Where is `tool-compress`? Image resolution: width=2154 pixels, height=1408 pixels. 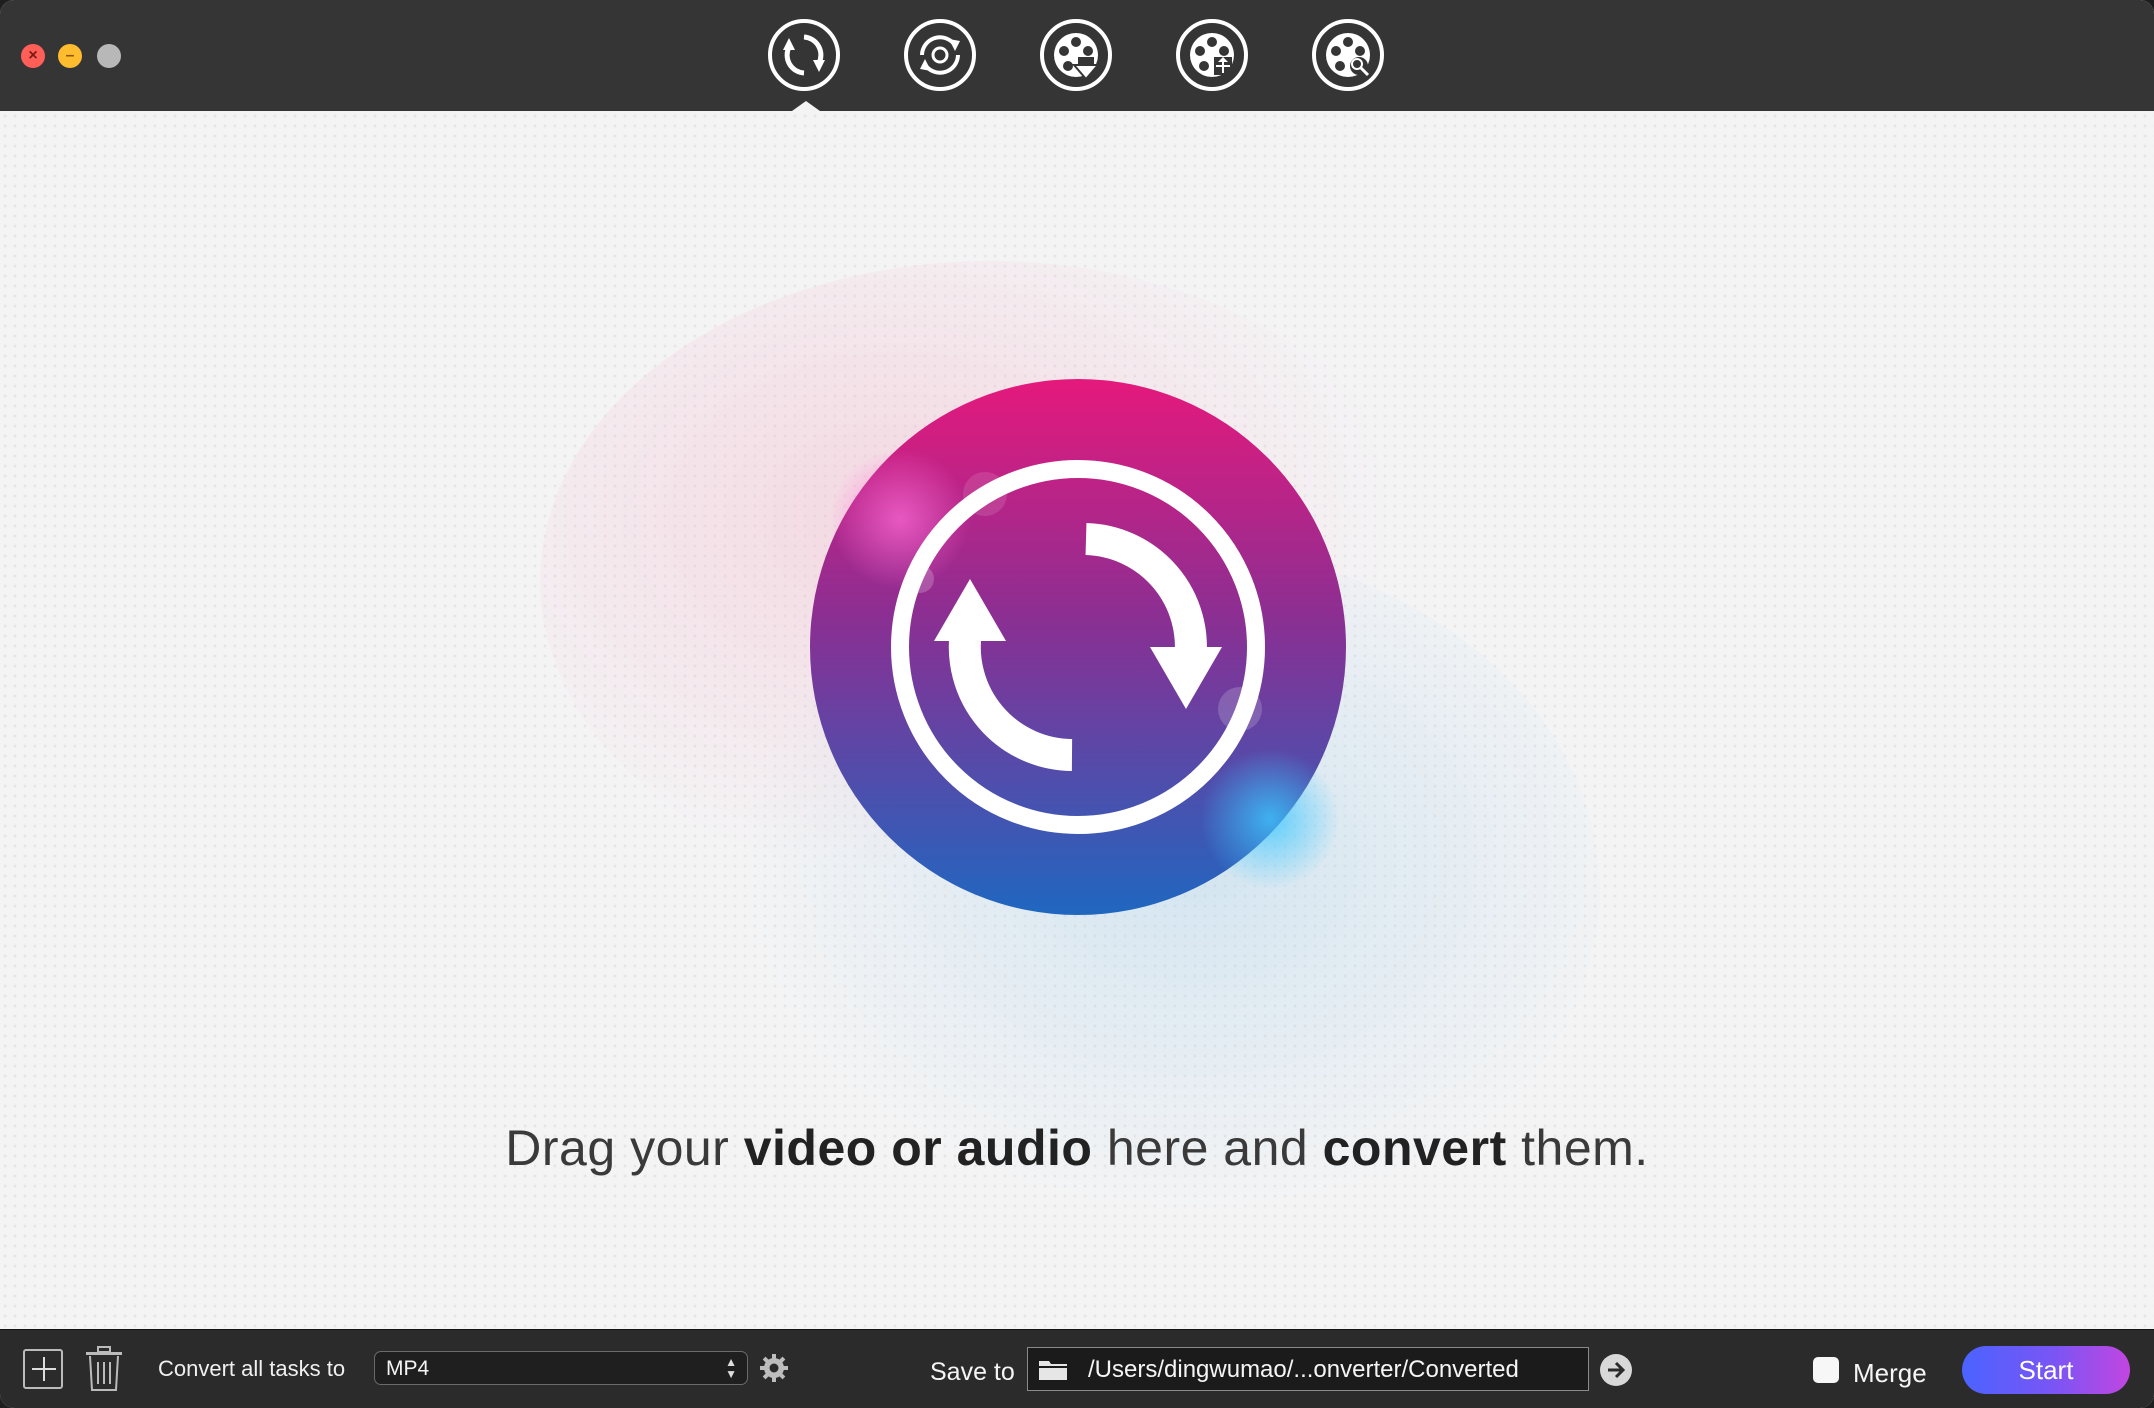 tool-compress is located at coordinates (940, 55).